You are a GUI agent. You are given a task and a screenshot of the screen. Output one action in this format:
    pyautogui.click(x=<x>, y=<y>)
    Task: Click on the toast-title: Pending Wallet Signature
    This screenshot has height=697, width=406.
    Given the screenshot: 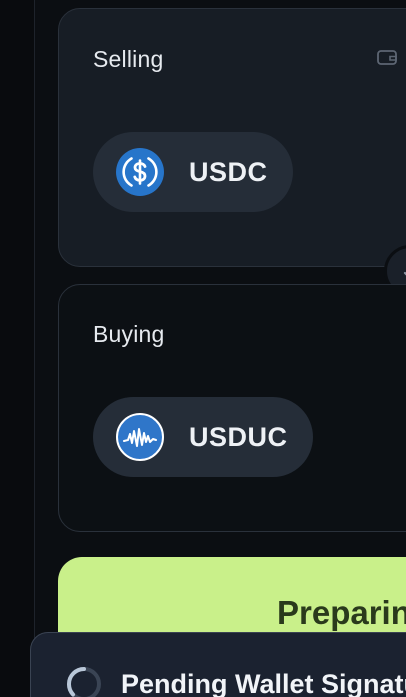 What is the action you would take?
    pyautogui.click(x=263, y=683)
    